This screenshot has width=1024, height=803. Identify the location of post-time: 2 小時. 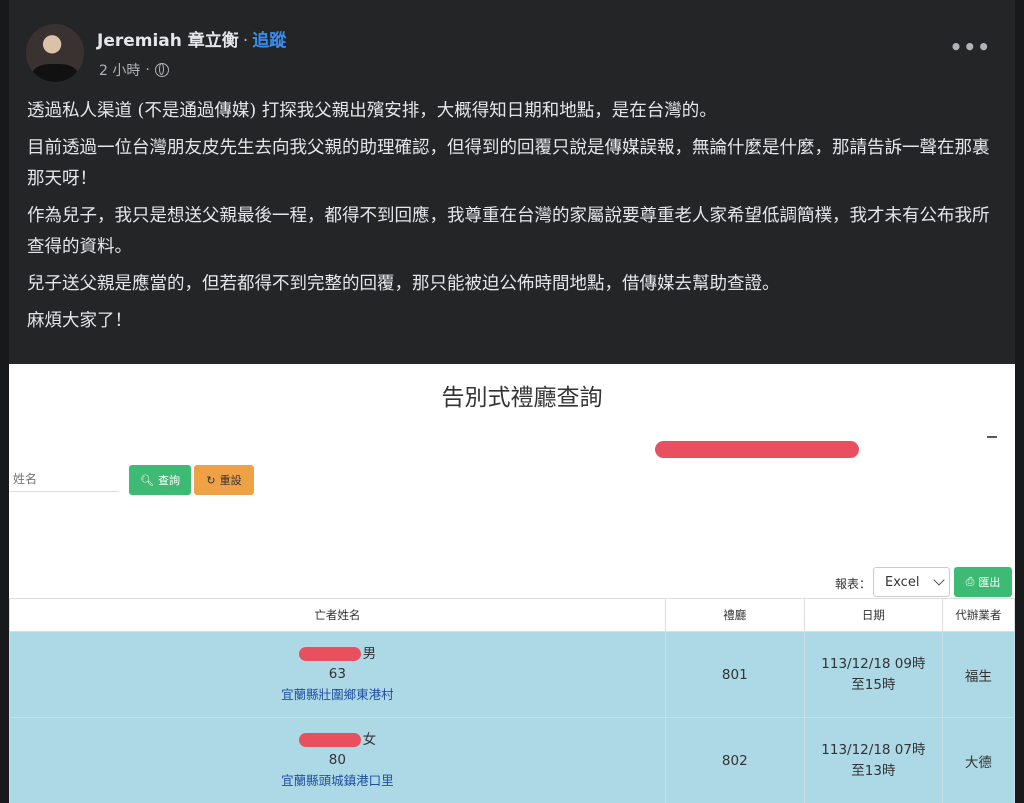
(119, 70).